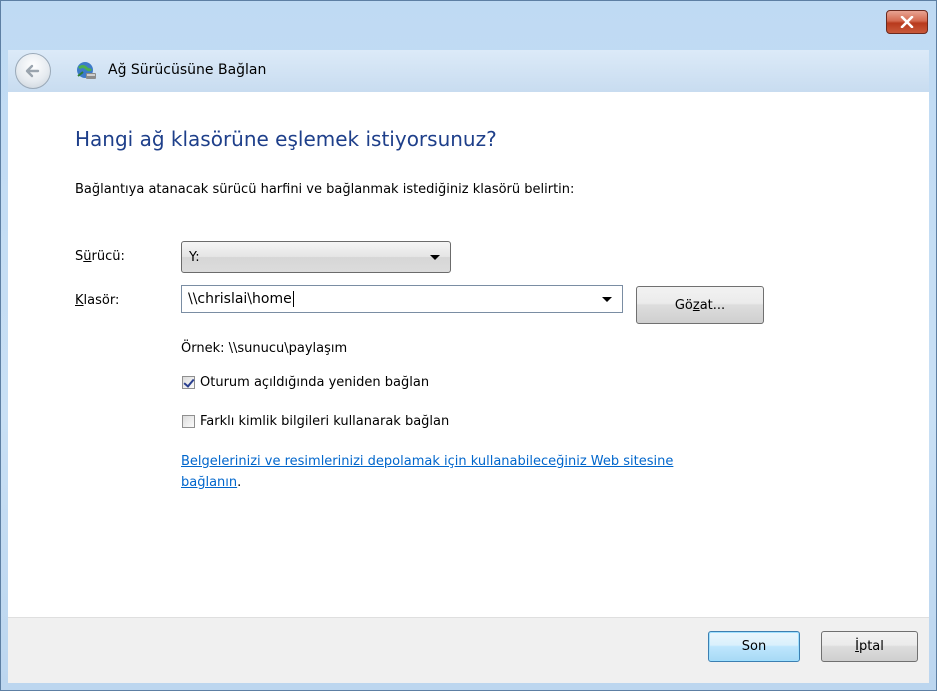 This screenshot has width=937, height=691. I want to click on reconnect-option: Oturum açıldığında yeniden bağlan, so click(305, 382).